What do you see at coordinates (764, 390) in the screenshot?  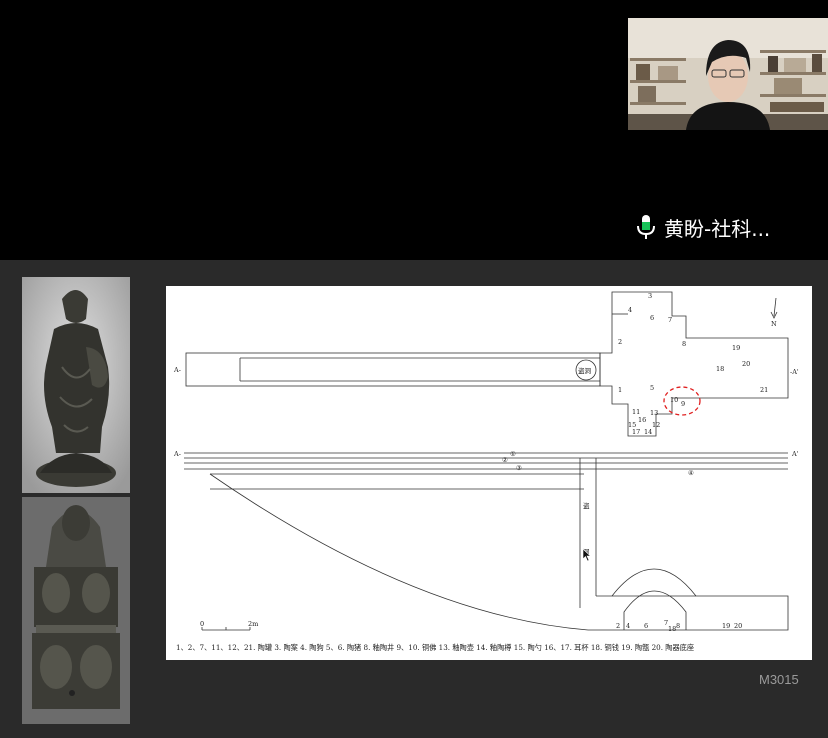 I see `artifact-number: 21` at bounding box center [764, 390].